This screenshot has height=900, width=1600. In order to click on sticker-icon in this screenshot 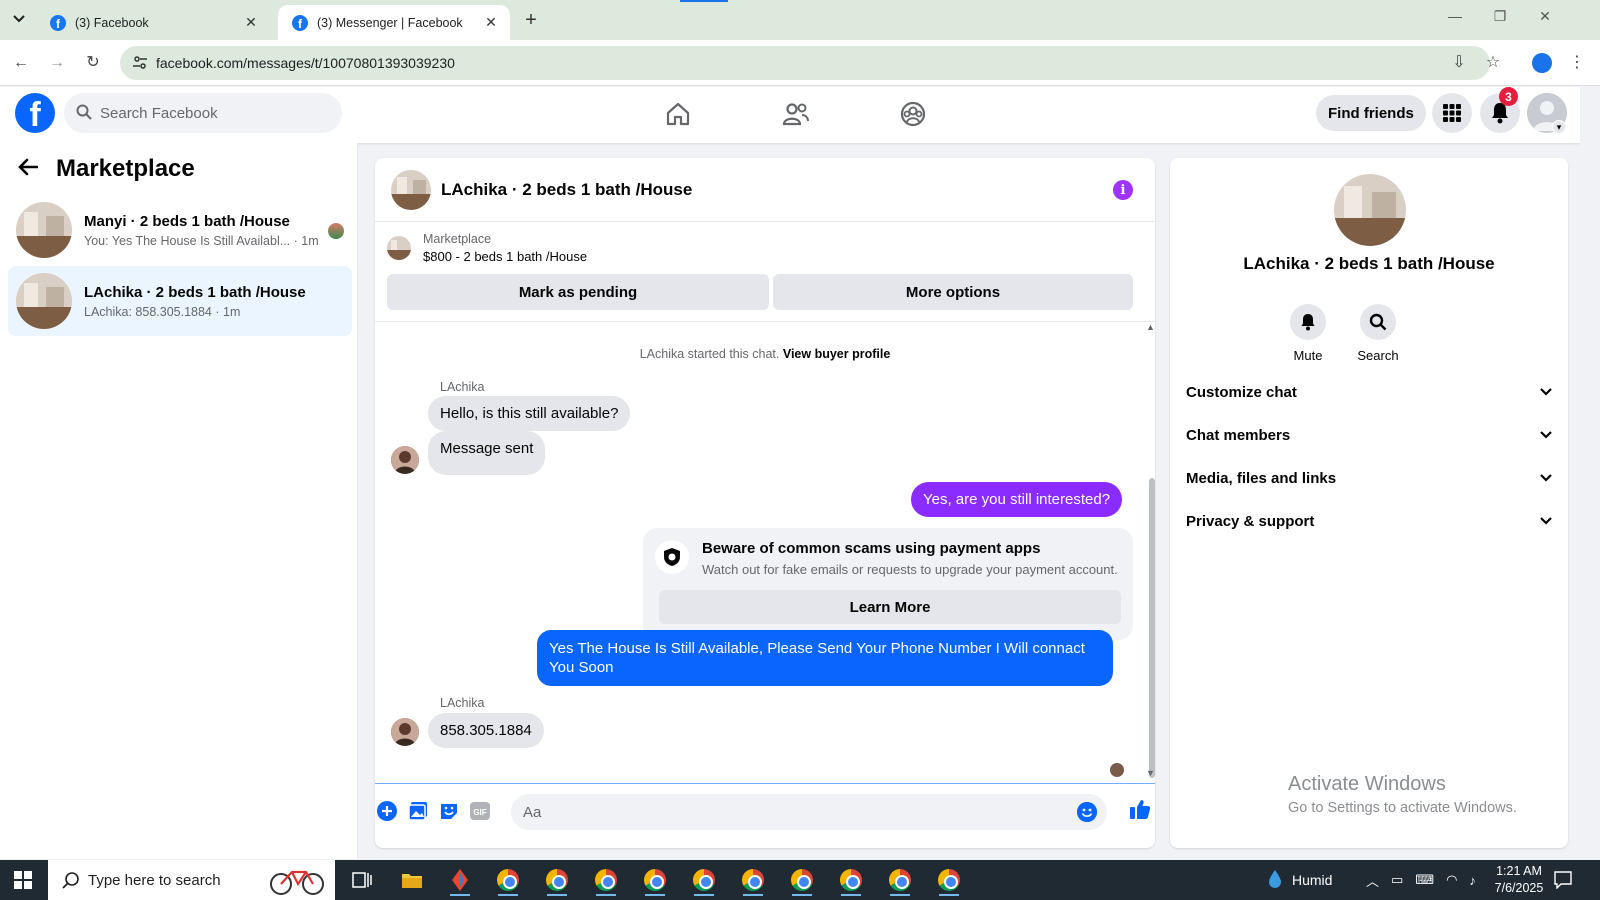, I will do `click(449, 811)`.